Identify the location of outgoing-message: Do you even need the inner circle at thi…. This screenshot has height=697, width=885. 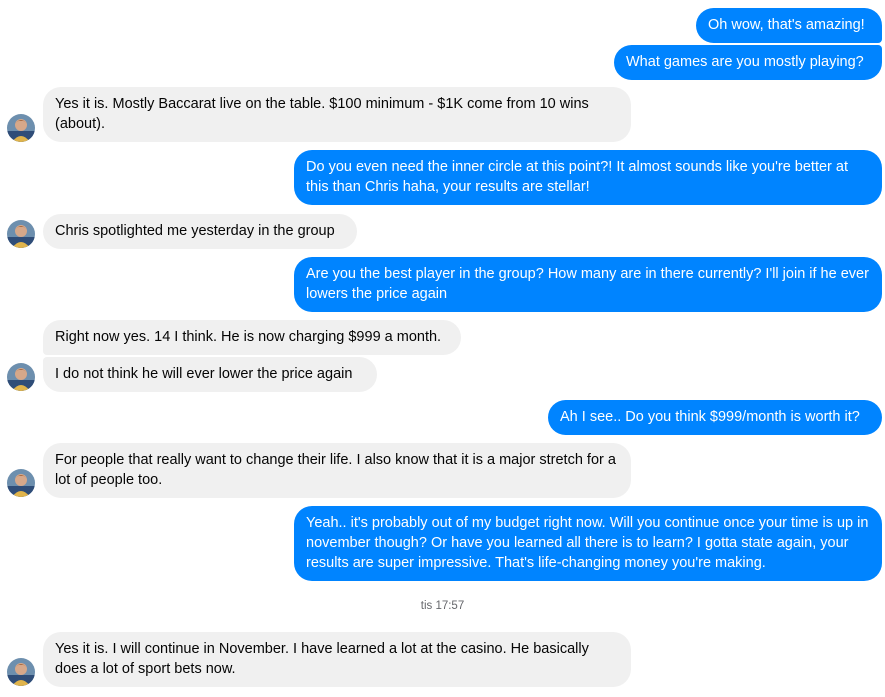
(588, 177).